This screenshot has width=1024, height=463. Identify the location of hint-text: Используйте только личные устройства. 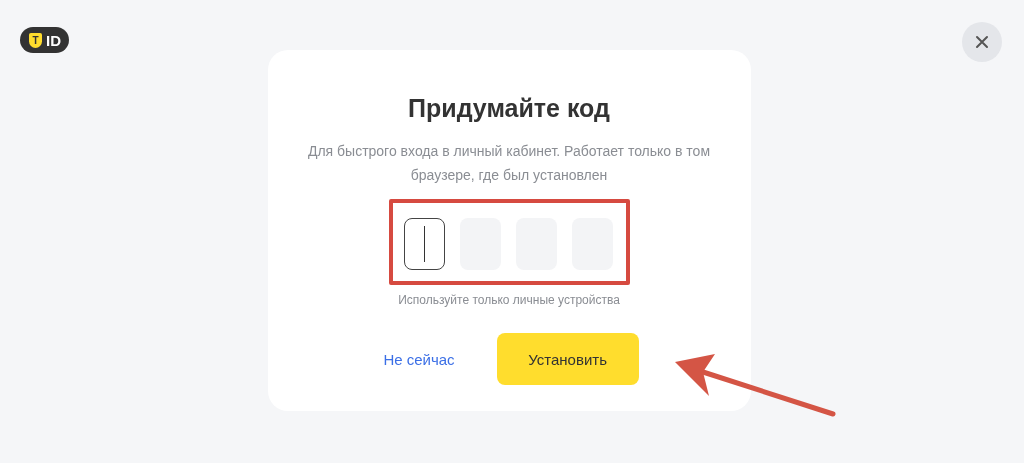
(509, 300).